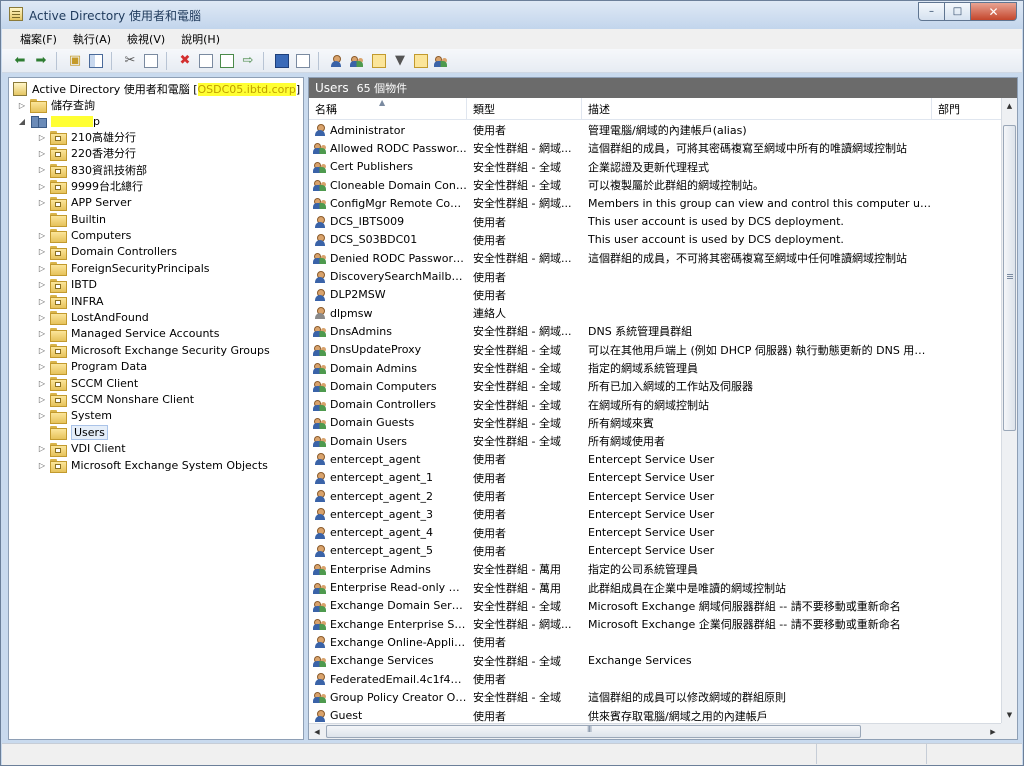 This screenshot has height=766, width=1024. What do you see at coordinates (92, 367) in the screenshot?
I see `tree-item: ▷ Program Data` at bounding box center [92, 367].